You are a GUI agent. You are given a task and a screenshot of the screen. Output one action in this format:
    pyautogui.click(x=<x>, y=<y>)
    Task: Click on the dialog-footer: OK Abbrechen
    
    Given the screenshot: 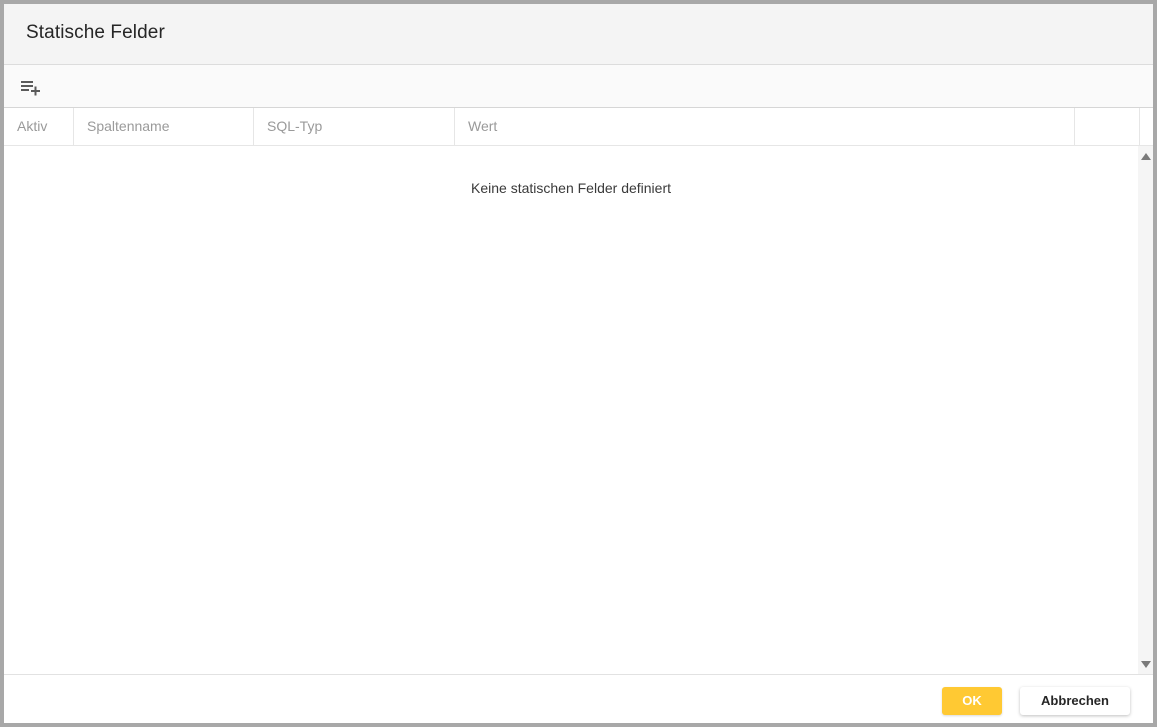 What is the action you would take?
    pyautogui.click(x=578, y=698)
    